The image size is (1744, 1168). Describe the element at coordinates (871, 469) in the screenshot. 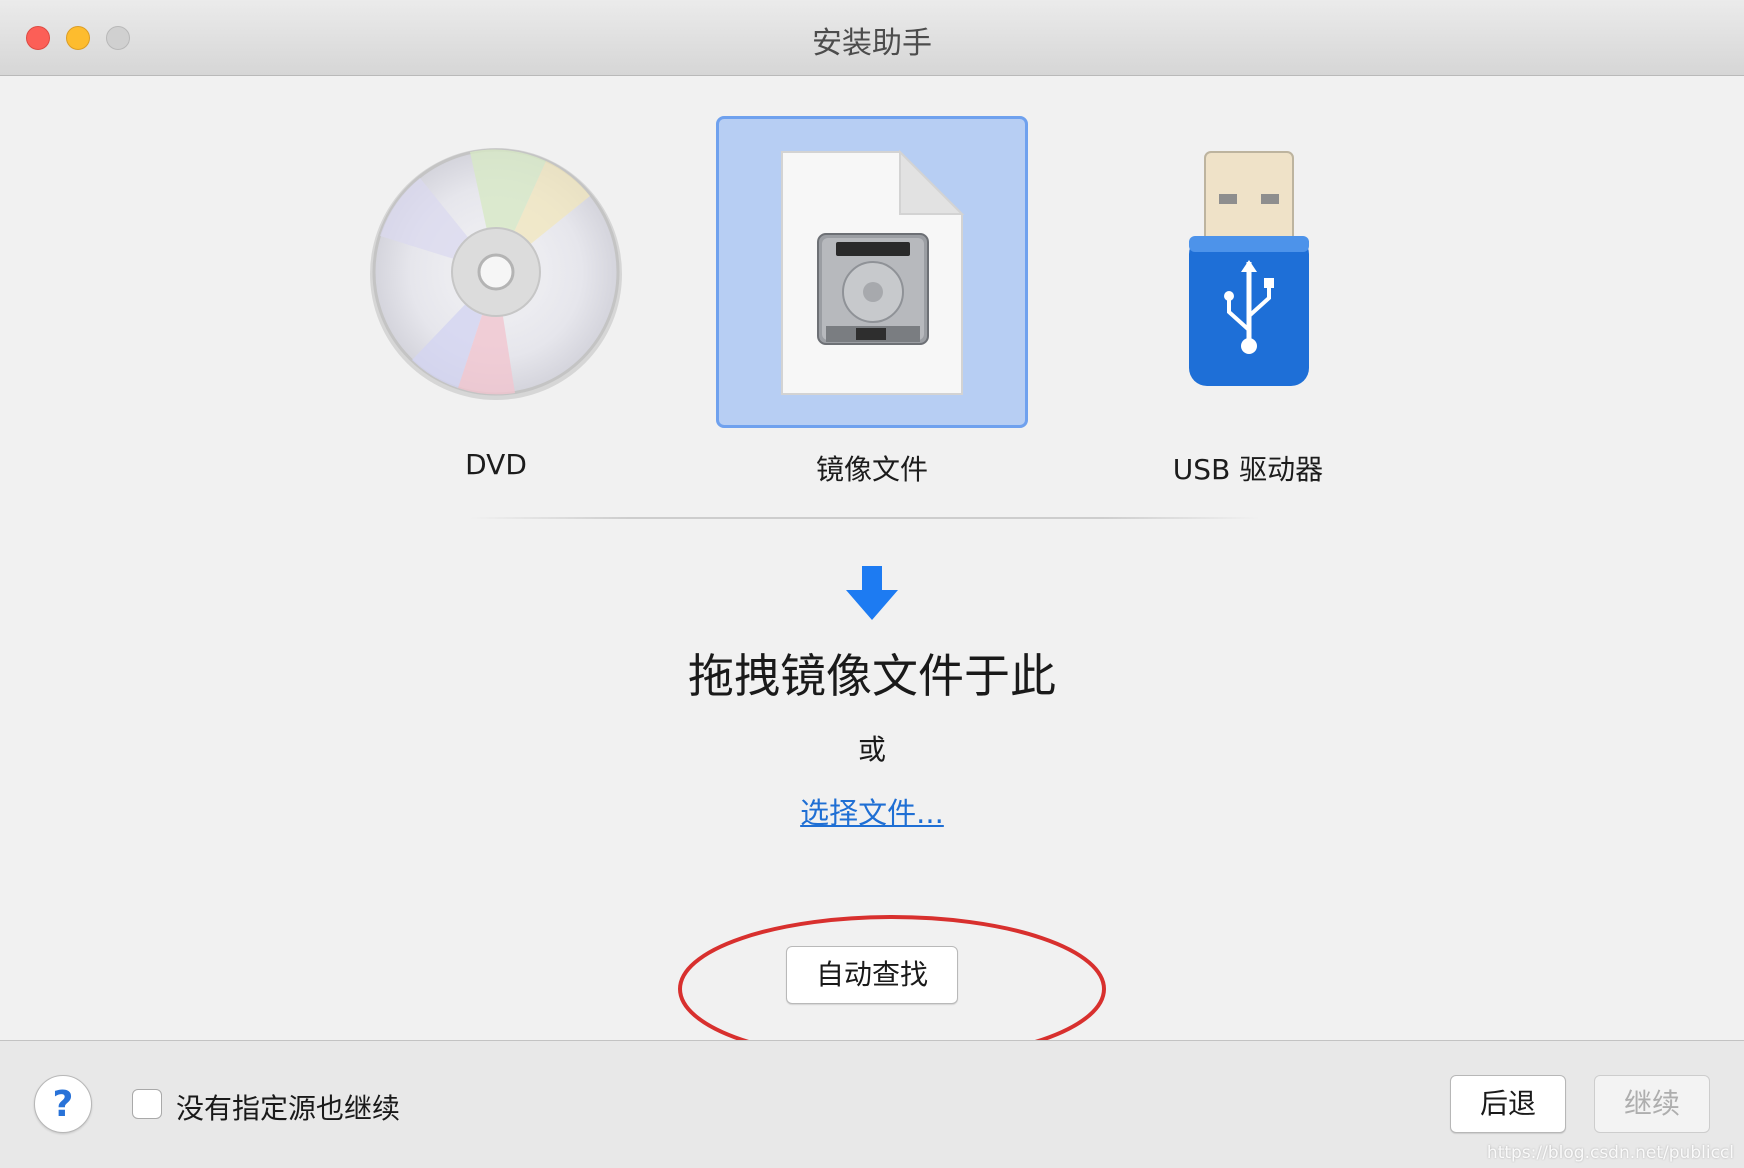

I see `source-label-image-file: 镜像文件` at that location.